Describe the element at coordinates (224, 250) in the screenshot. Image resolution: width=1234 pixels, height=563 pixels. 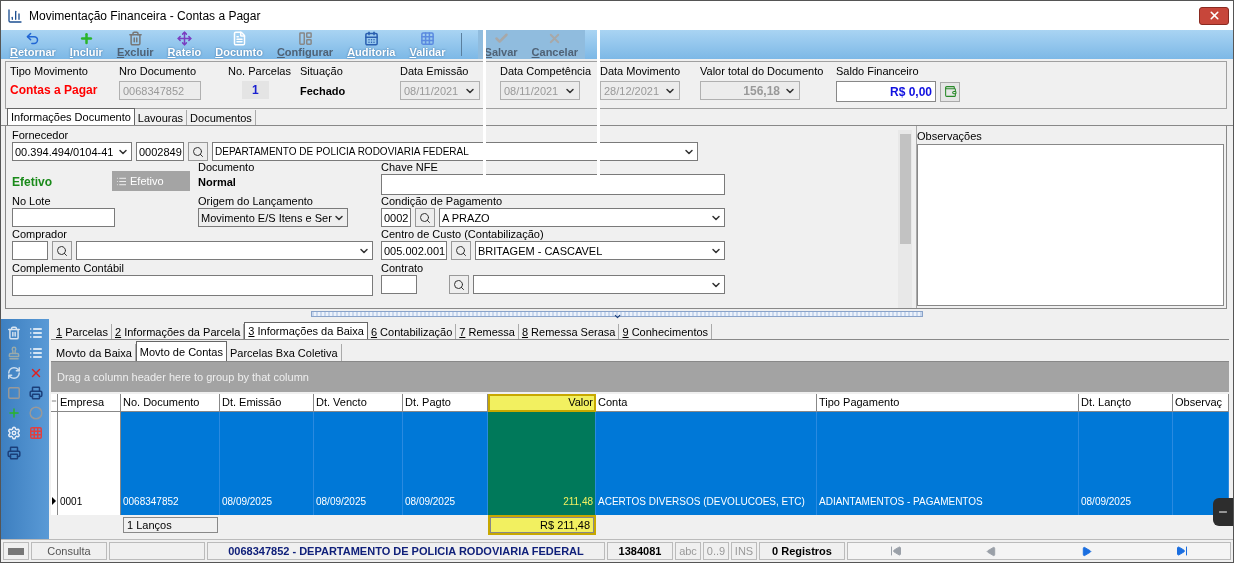
I see `buyer-select` at that location.